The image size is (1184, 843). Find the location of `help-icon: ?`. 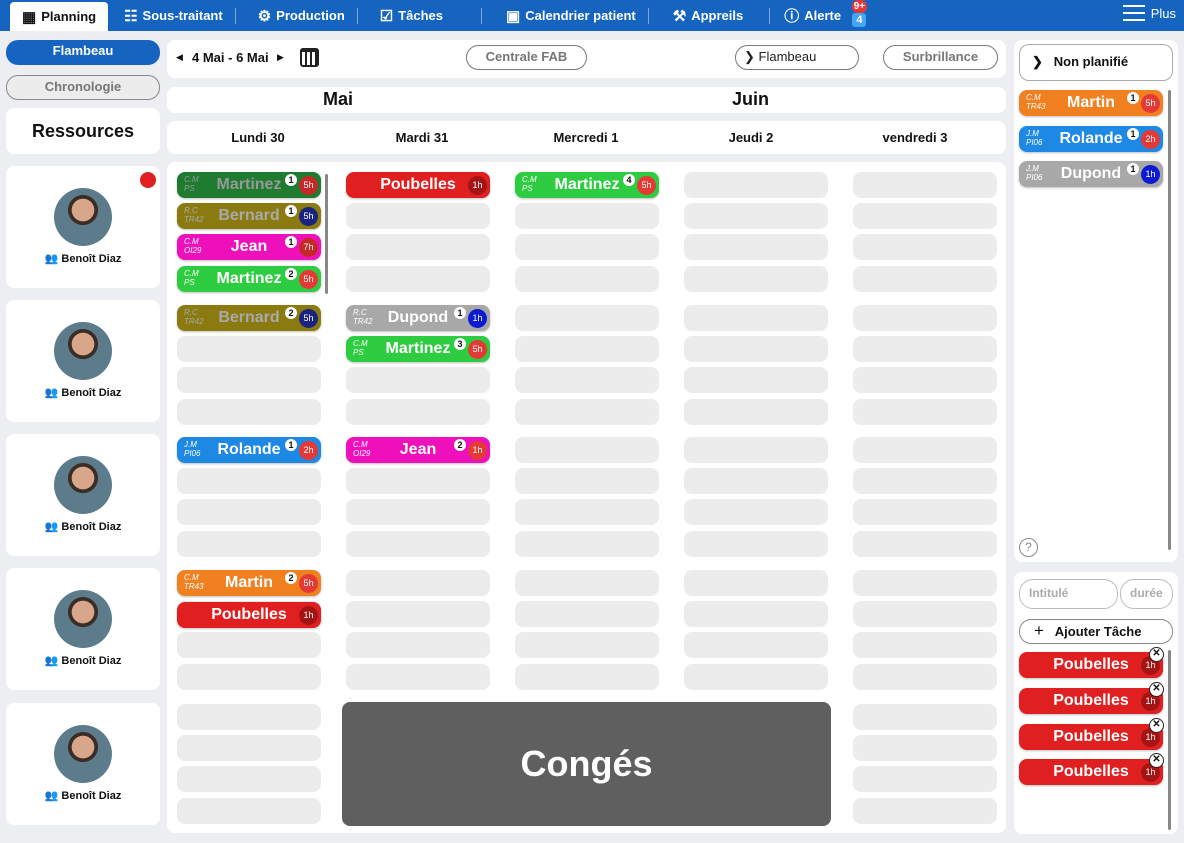

help-icon: ? is located at coordinates (1028, 547).